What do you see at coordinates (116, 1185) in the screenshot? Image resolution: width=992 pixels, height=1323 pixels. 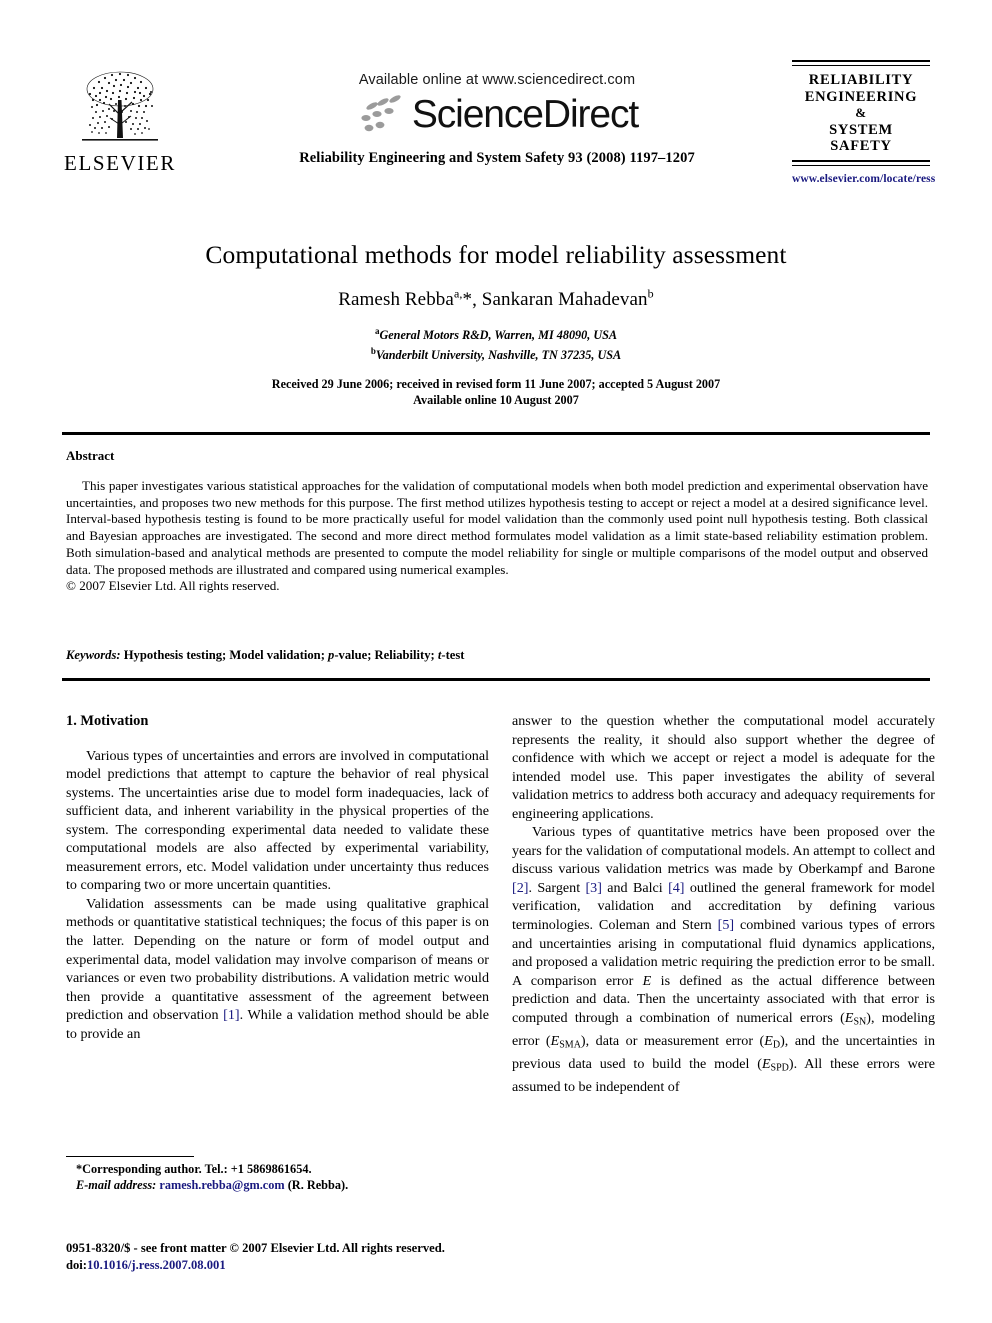 I see `email-label: E-mail address:` at bounding box center [116, 1185].